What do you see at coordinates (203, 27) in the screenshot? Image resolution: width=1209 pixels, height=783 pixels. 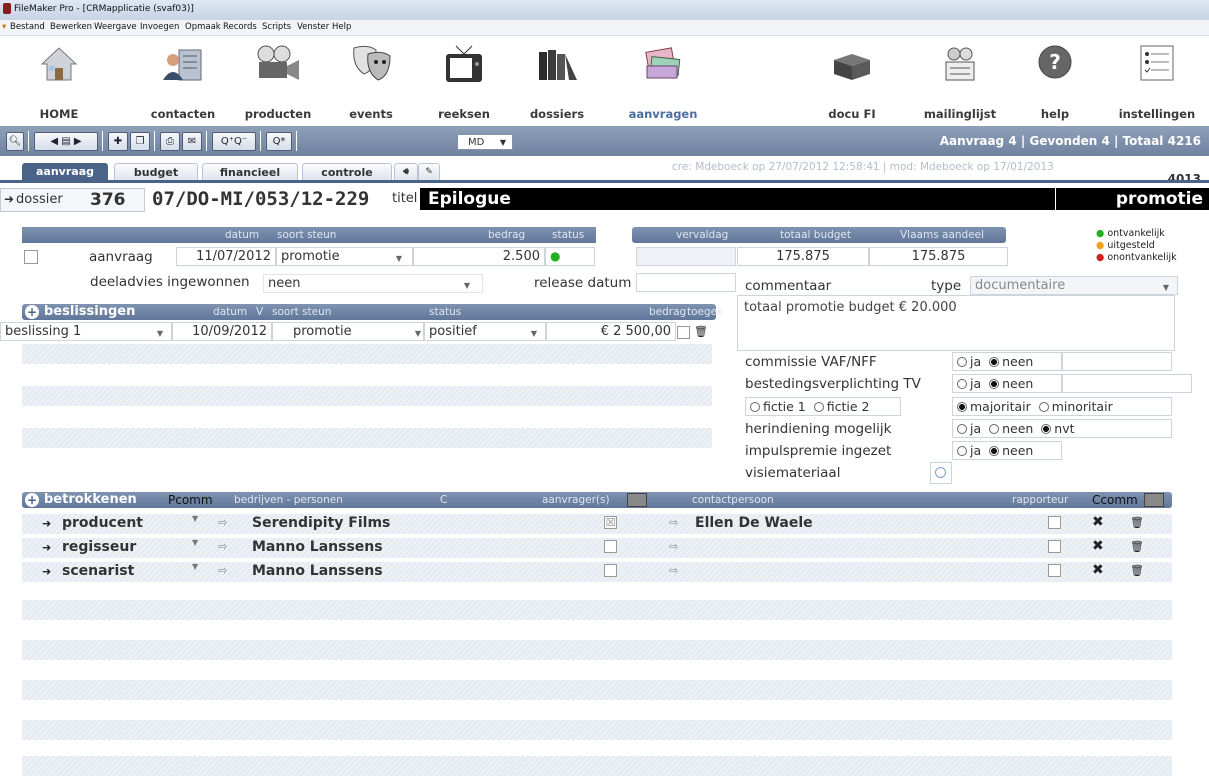 I see `menu-opmaak: Opmaak` at bounding box center [203, 27].